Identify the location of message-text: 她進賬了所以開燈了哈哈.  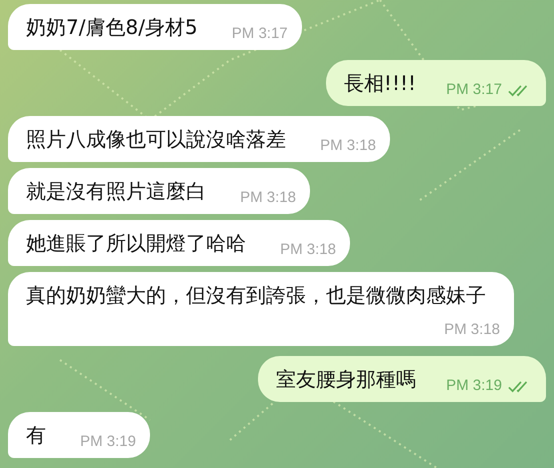
(136, 243).